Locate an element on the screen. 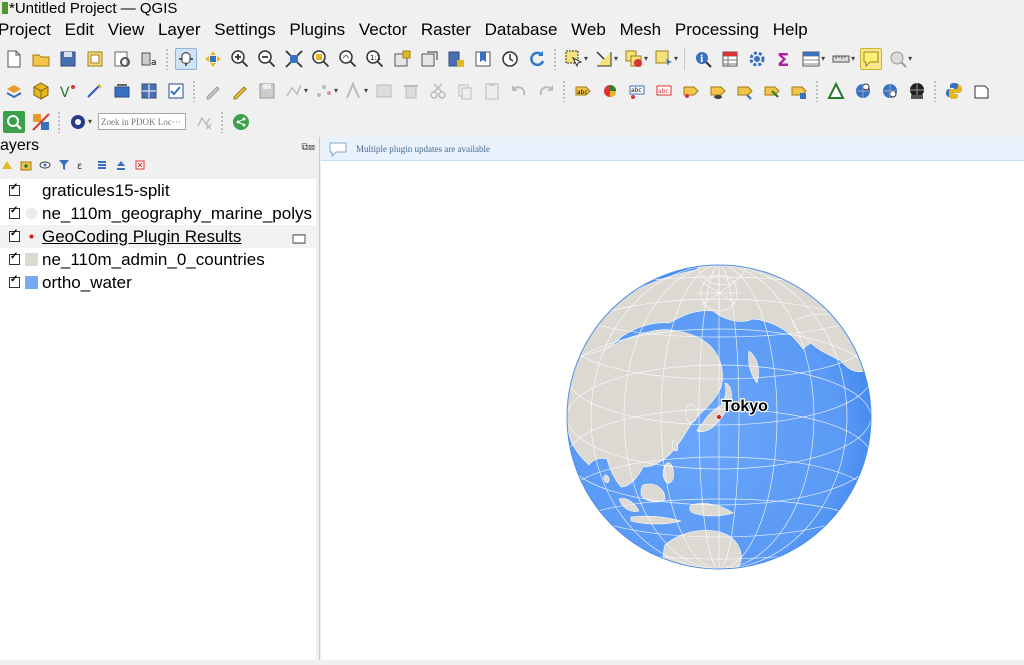 Image resolution: width=1024 pixels, height=665 pixels. pdok-services-dropdown: ▾ is located at coordinates (90, 121).